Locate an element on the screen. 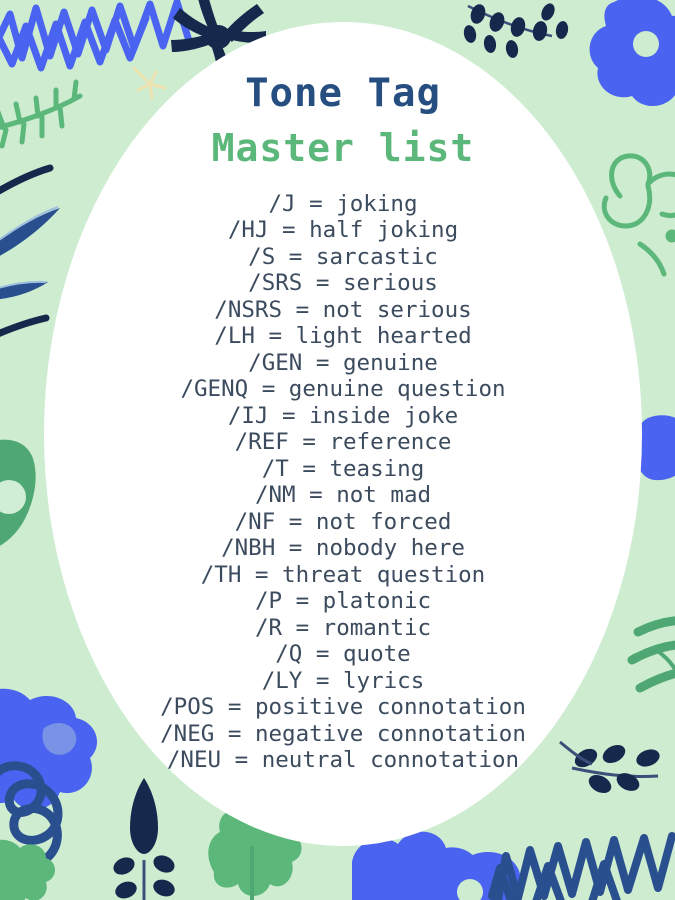 This screenshot has height=900, width=675. tone-tag-item: /R = romantic is located at coordinates (343, 627).